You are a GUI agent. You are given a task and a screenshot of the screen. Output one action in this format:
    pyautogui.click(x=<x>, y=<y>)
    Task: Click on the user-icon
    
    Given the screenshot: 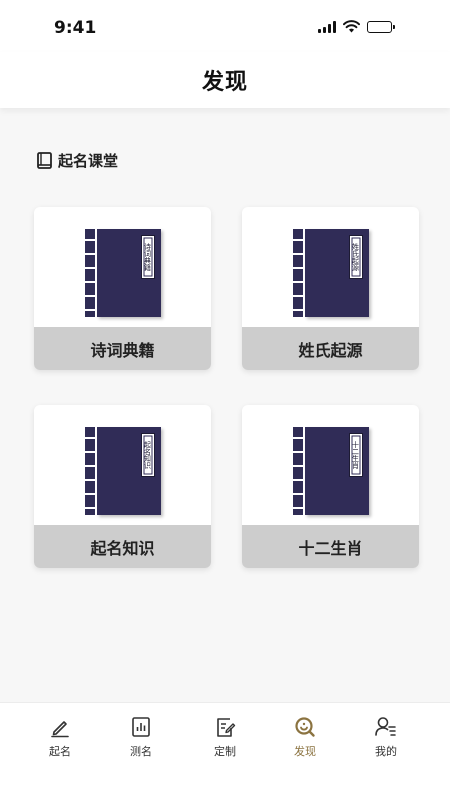 What is the action you would take?
    pyautogui.click(x=386, y=727)
    